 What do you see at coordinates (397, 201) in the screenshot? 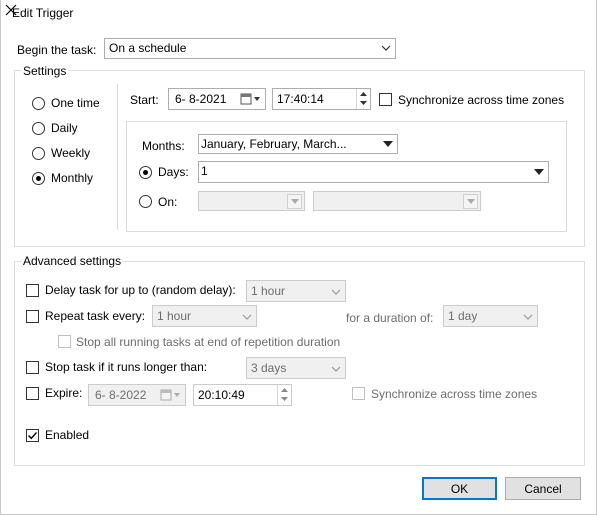
I see `on-weekday-select` at bounding box center [397, 201].